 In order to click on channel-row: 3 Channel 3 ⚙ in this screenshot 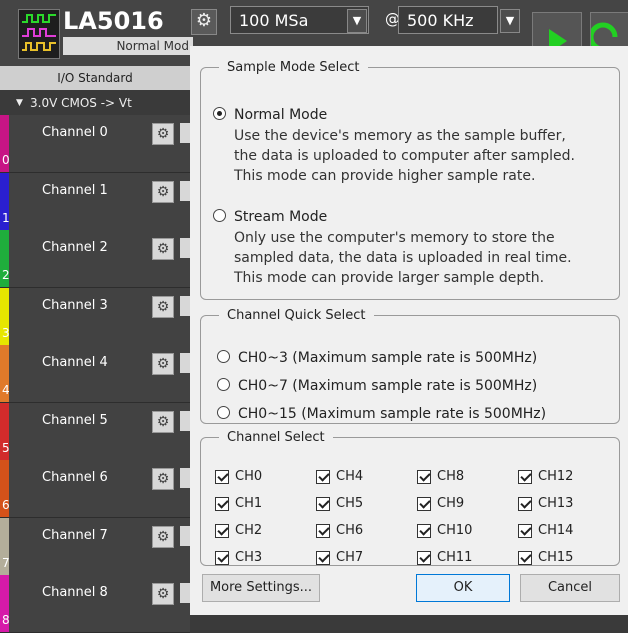, I will do `click(95, 316)`.